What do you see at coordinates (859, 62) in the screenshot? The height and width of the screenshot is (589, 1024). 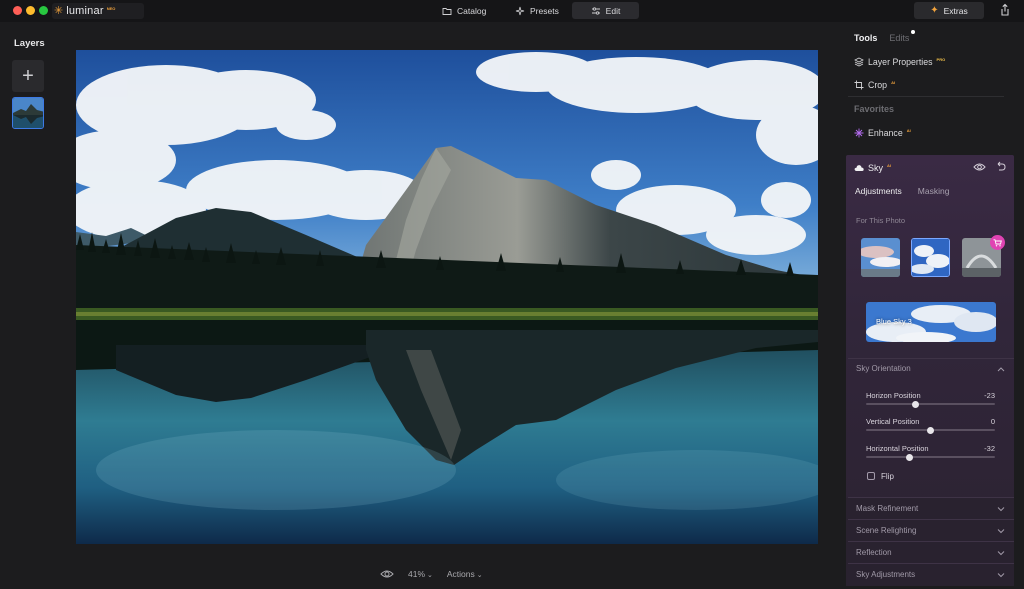 I see `layers-icon` at bounding box center [859, 62].